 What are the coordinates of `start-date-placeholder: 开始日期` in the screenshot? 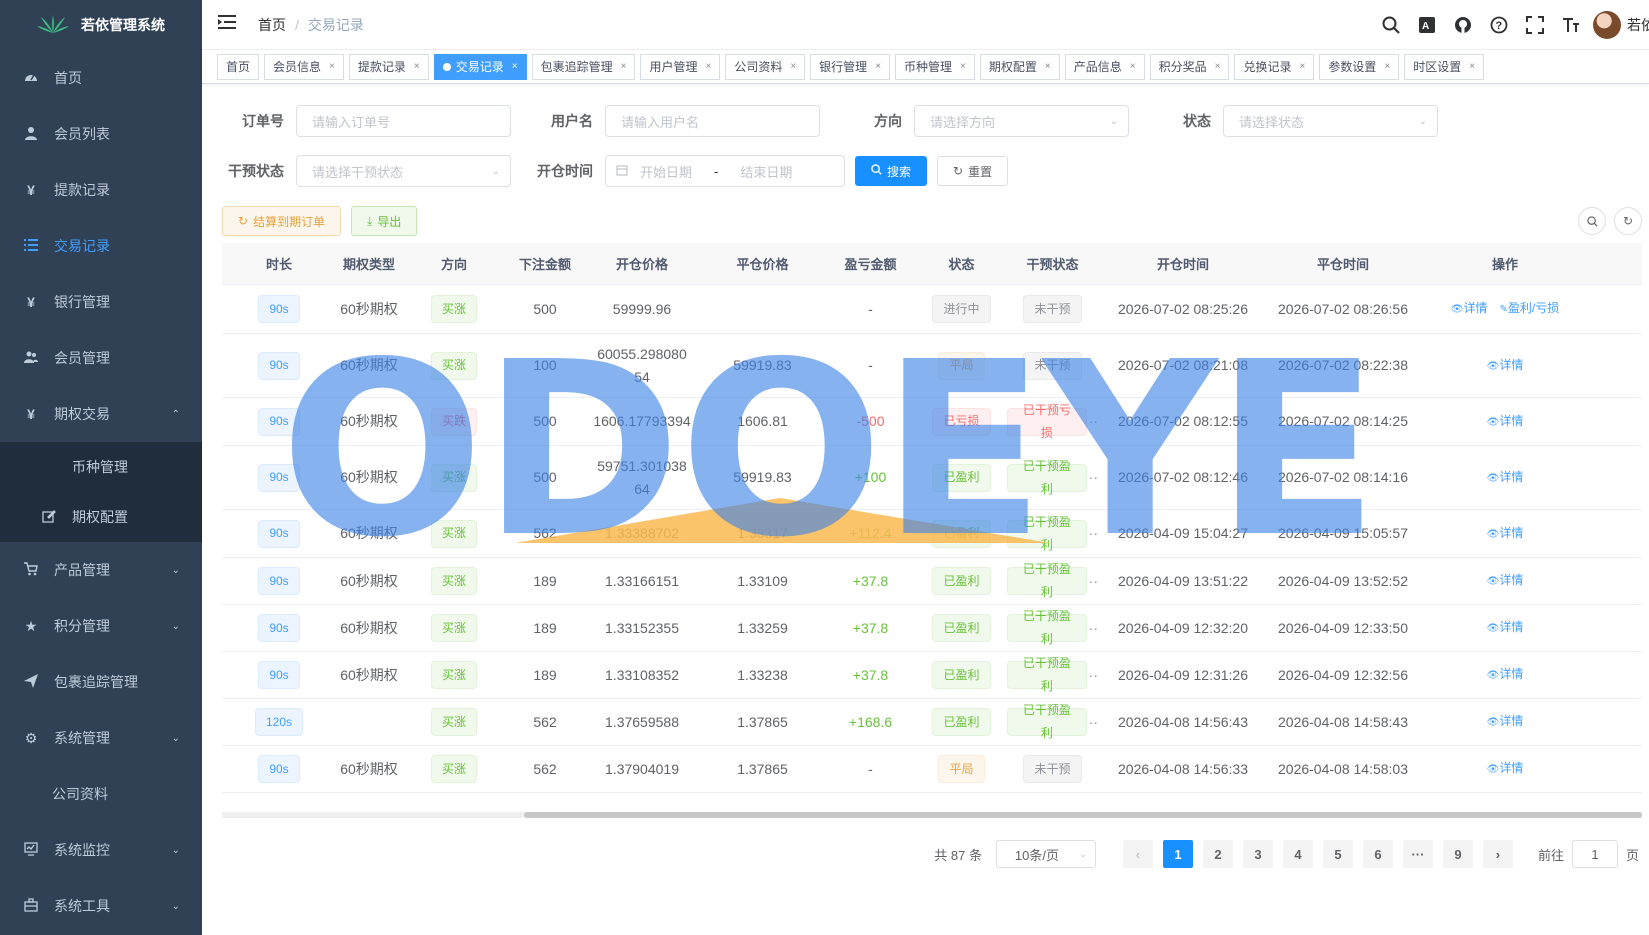 It's located at (666, 171).